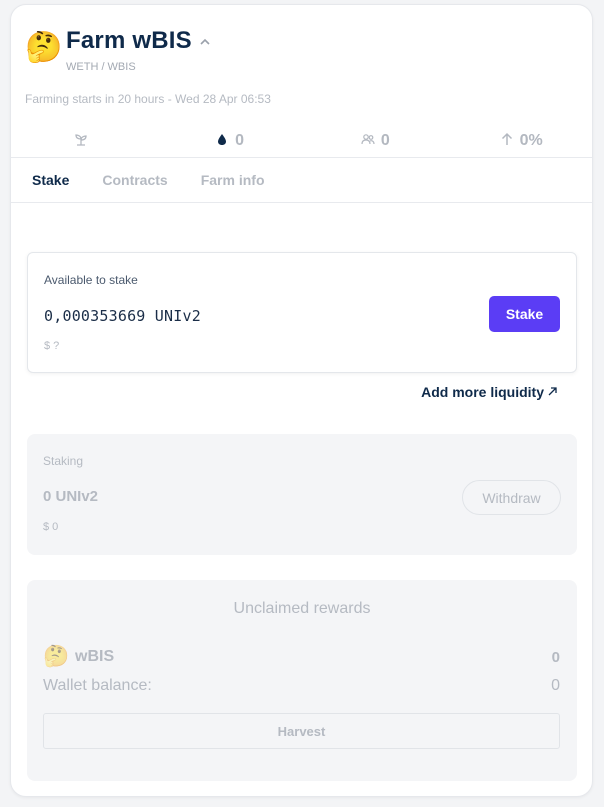 The width and height of the screenshot is (604, 807). What do you see at coordinates (301, 657) in the screenshot?
I see `reward-token-row: 🤔 wBIS 0` at bounding box center [301, 657].